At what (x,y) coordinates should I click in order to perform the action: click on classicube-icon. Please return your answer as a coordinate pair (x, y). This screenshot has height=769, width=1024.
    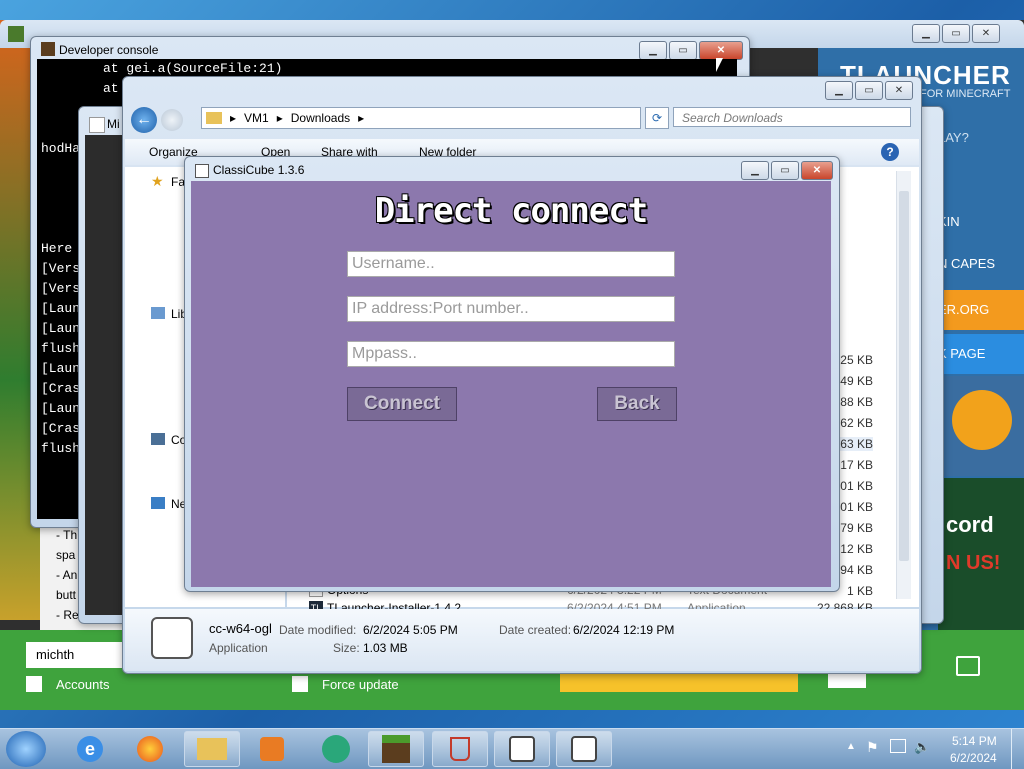
    Looking at the image, I should click on (202, 171).